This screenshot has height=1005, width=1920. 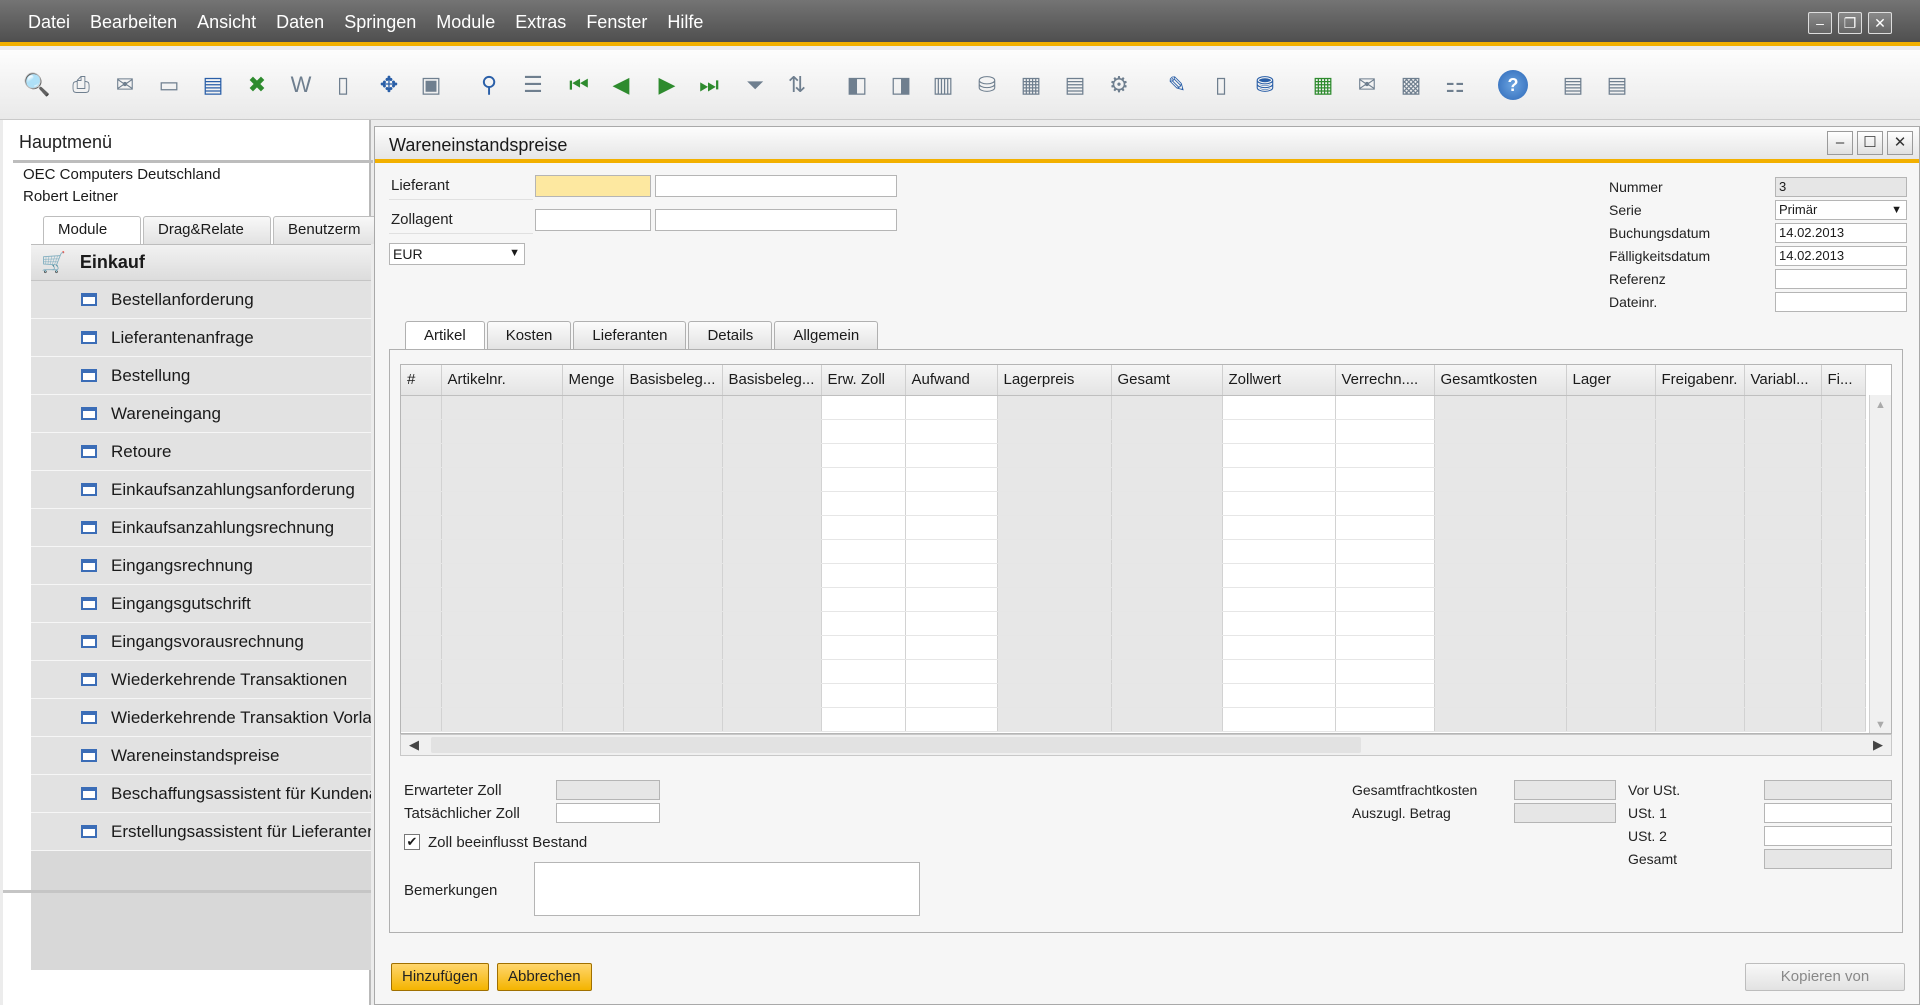 What do you see at coordinates (207, 230) in the screenshot?
I see `tab-drag-relate: Drag&Relate` at bounding box center [207, 230].